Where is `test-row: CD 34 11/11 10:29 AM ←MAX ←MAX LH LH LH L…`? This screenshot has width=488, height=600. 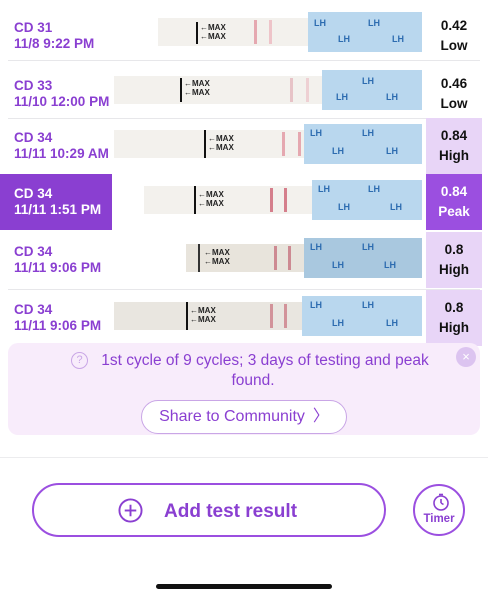
test-row: CD 34 11/11 10:29 AM ←MAX ←MAX LH LH LH L… is located at coordinates (244, 146).